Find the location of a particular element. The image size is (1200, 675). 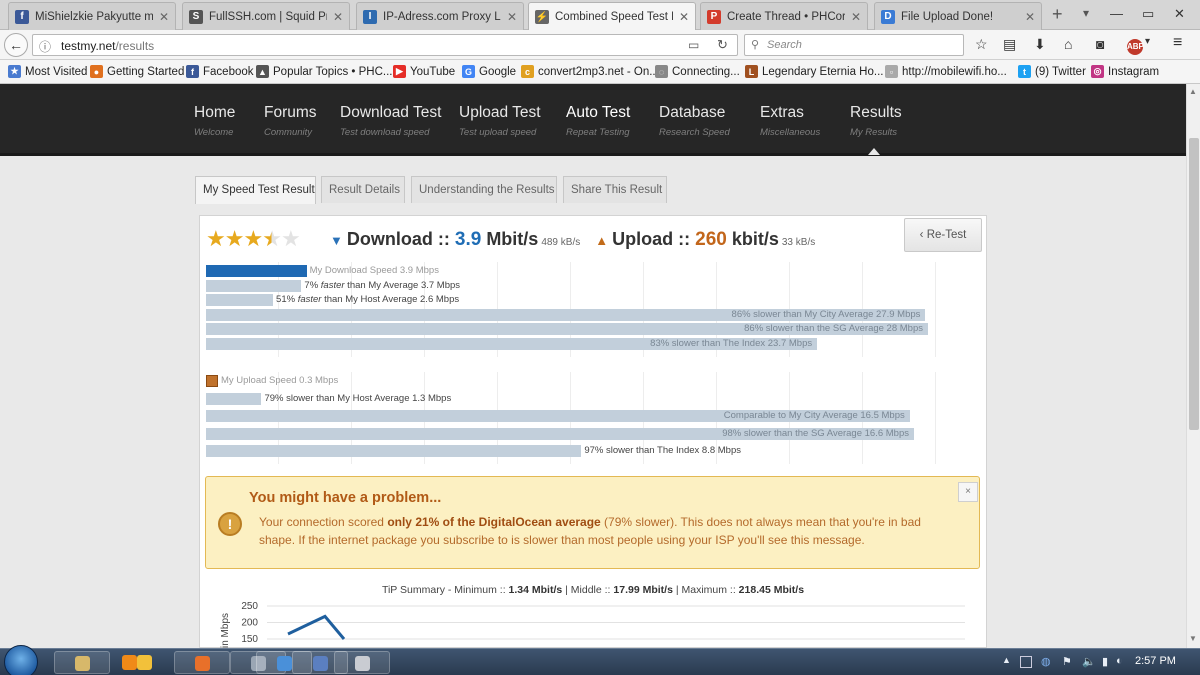

browser-tab: D File Upload Done! ✕ is located at coordinates (958, 16).